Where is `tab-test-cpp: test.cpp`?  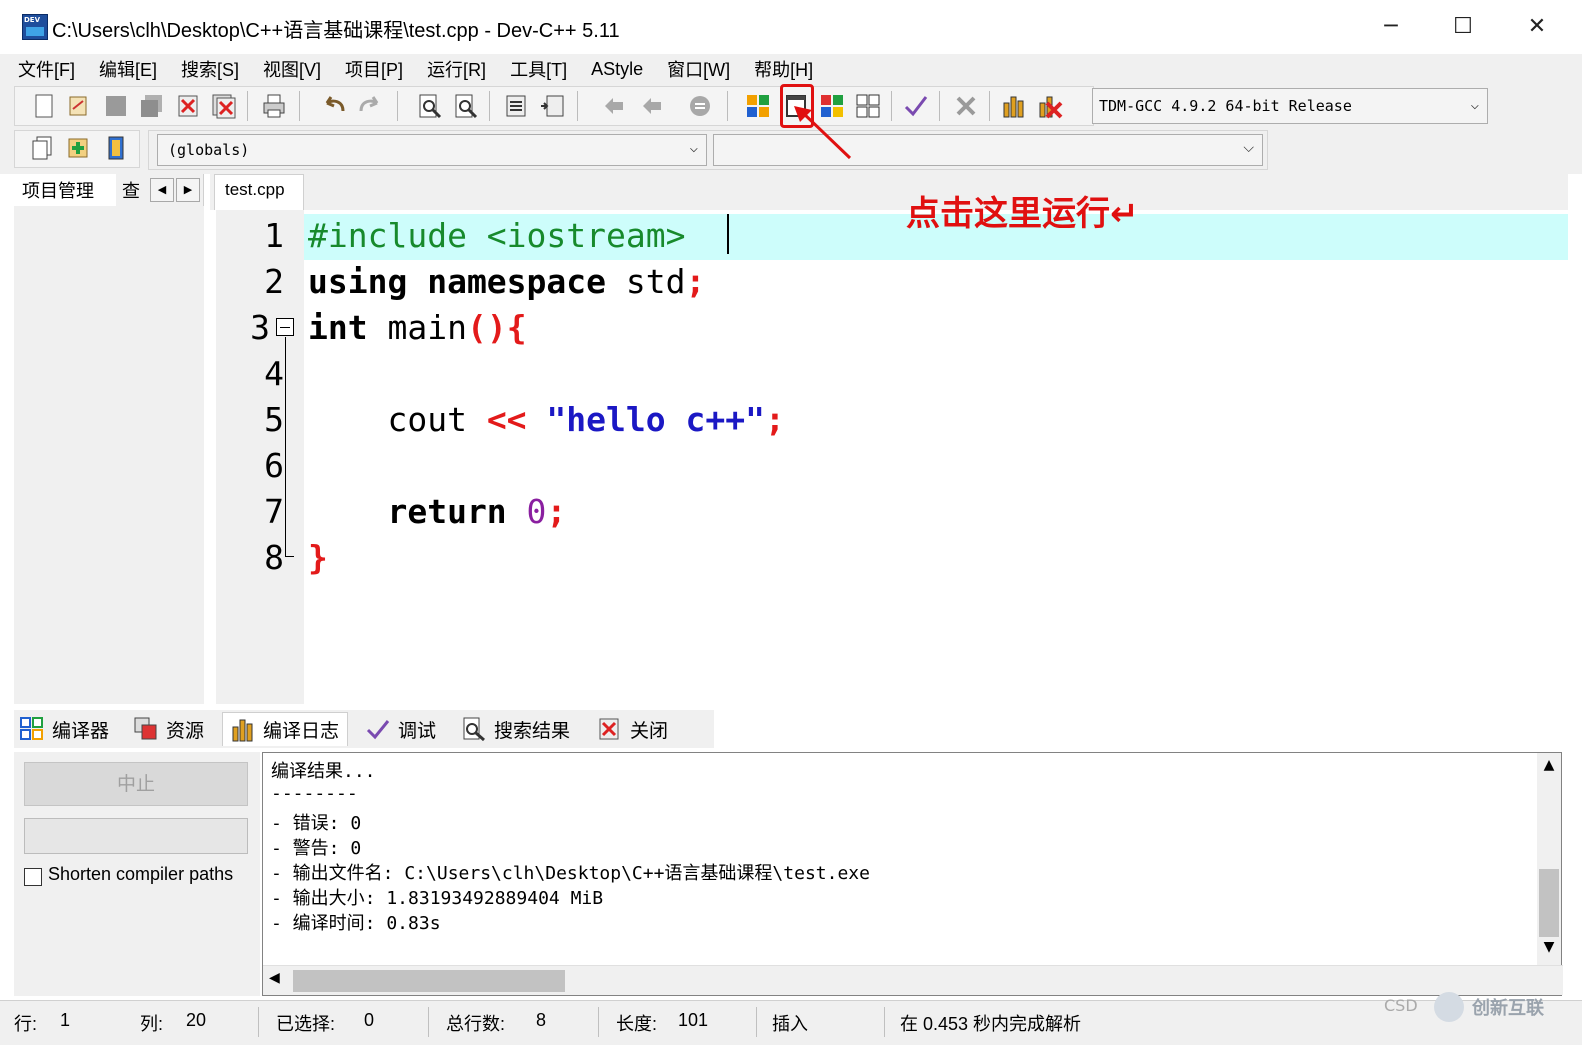 tab-test-cpp: test.cpp is located at coordinates (259, 192).